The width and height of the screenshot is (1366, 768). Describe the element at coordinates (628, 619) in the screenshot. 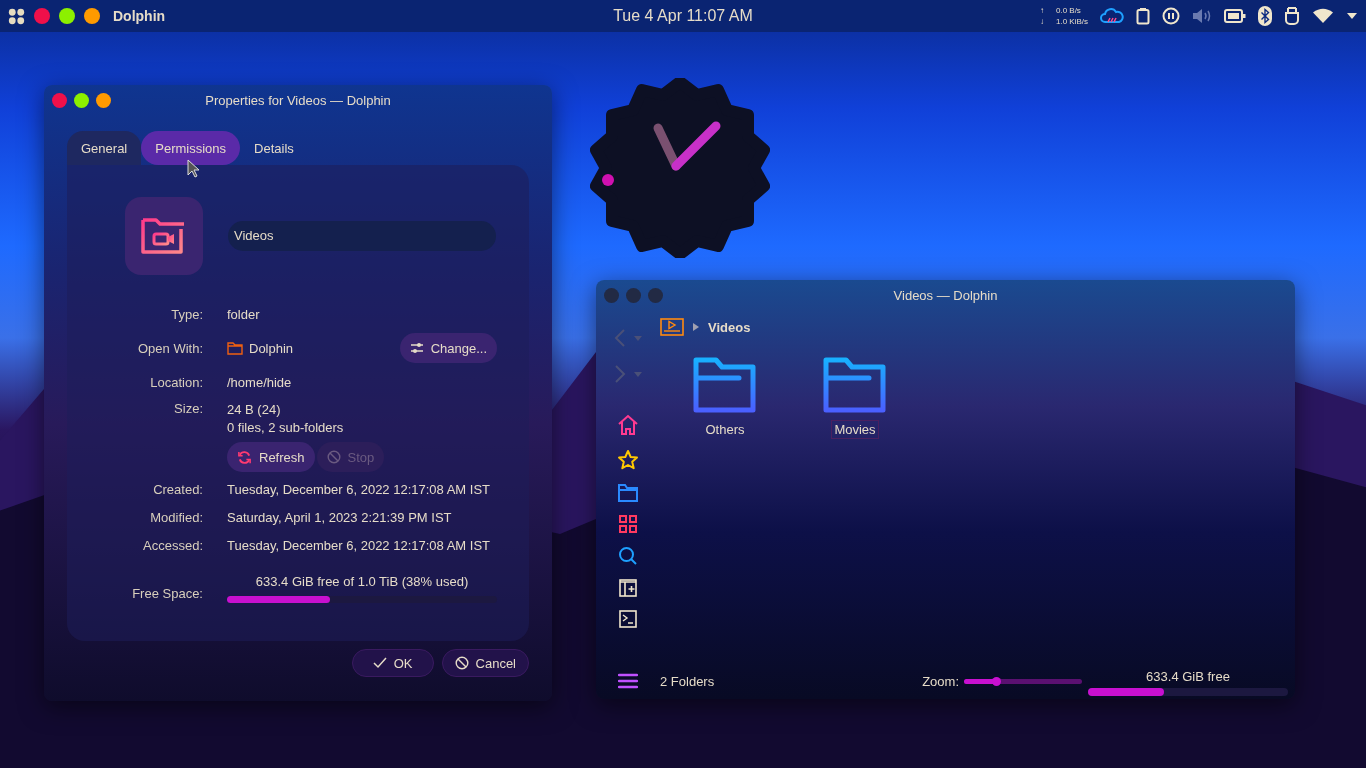

I see `terminal-icon` at that location.